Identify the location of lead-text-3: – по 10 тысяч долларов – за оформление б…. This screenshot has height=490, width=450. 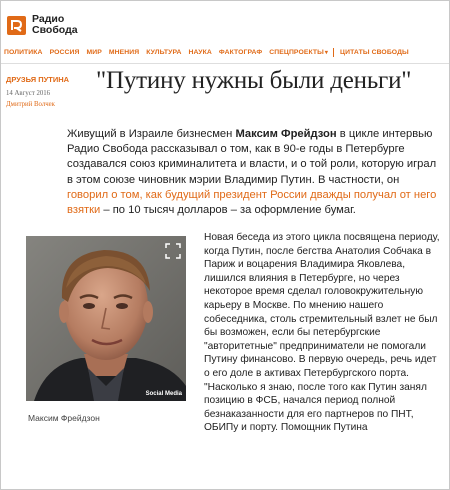
(228, 210).